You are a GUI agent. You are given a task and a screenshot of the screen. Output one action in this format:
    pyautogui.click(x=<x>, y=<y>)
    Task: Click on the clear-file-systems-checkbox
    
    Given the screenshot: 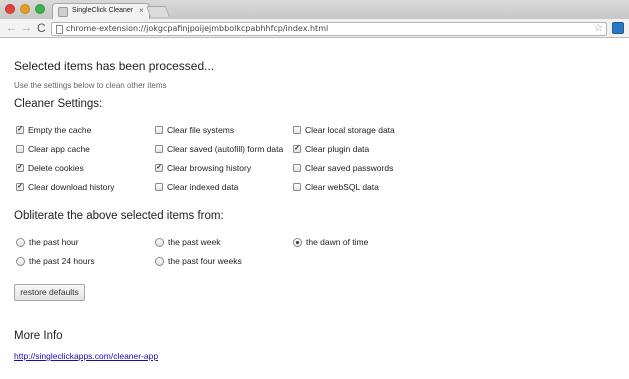 What is the action you would take?
    pyautogui.click(x=159, y=130)
    